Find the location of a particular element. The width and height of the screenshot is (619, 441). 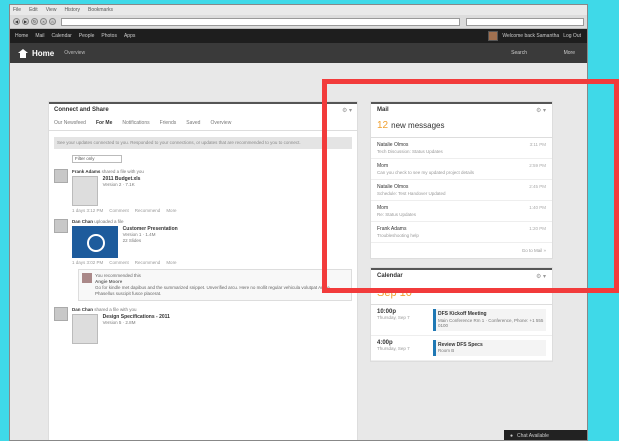

entry-action: uploaded a file is located at coordinates (109, 221).